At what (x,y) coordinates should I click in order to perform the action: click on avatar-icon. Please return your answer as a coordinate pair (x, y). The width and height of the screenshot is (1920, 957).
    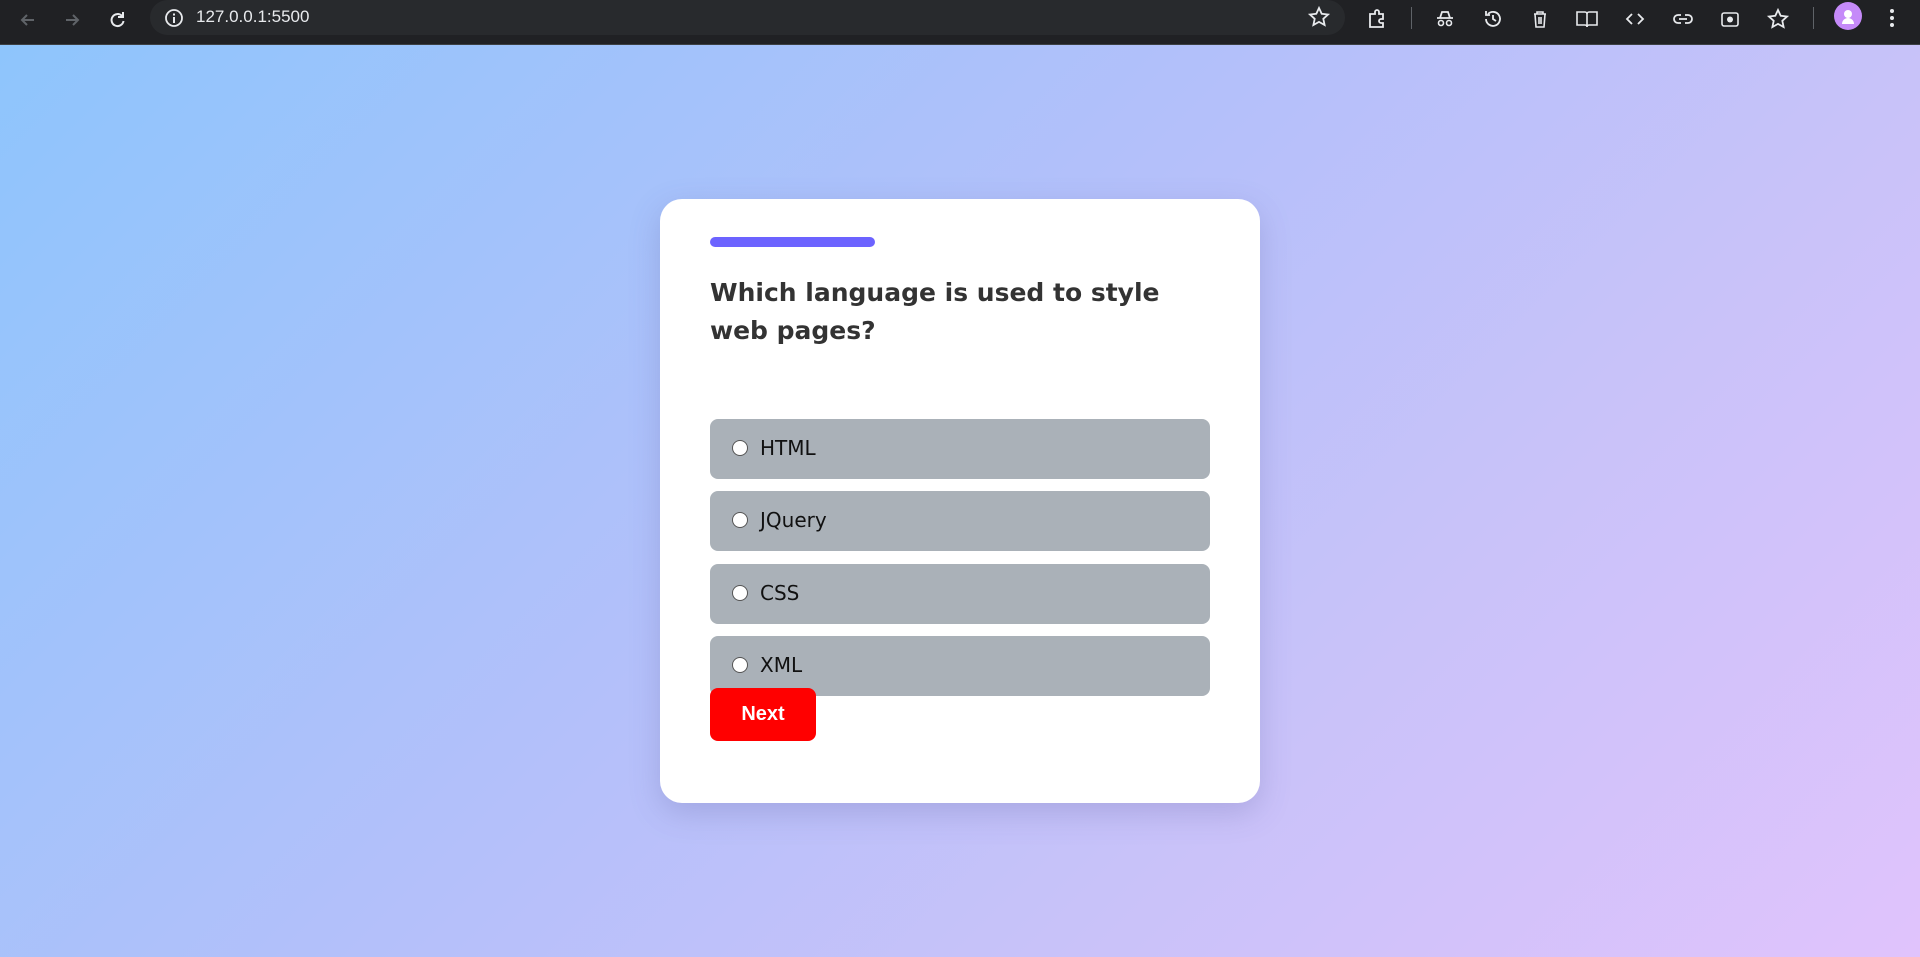
    Looking at the image, I should click on (1848, 17).